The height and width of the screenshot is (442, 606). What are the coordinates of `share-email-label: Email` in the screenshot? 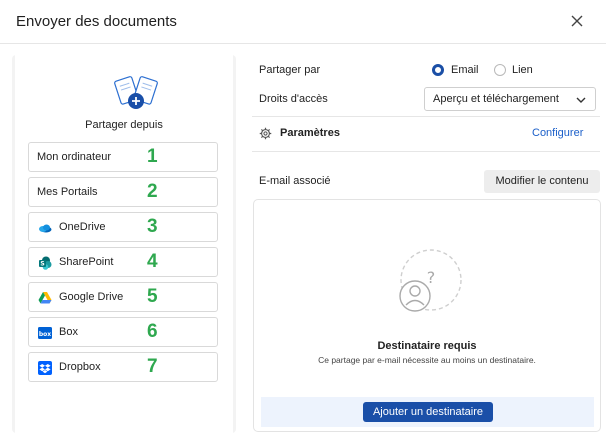 It's located at (465, 70).